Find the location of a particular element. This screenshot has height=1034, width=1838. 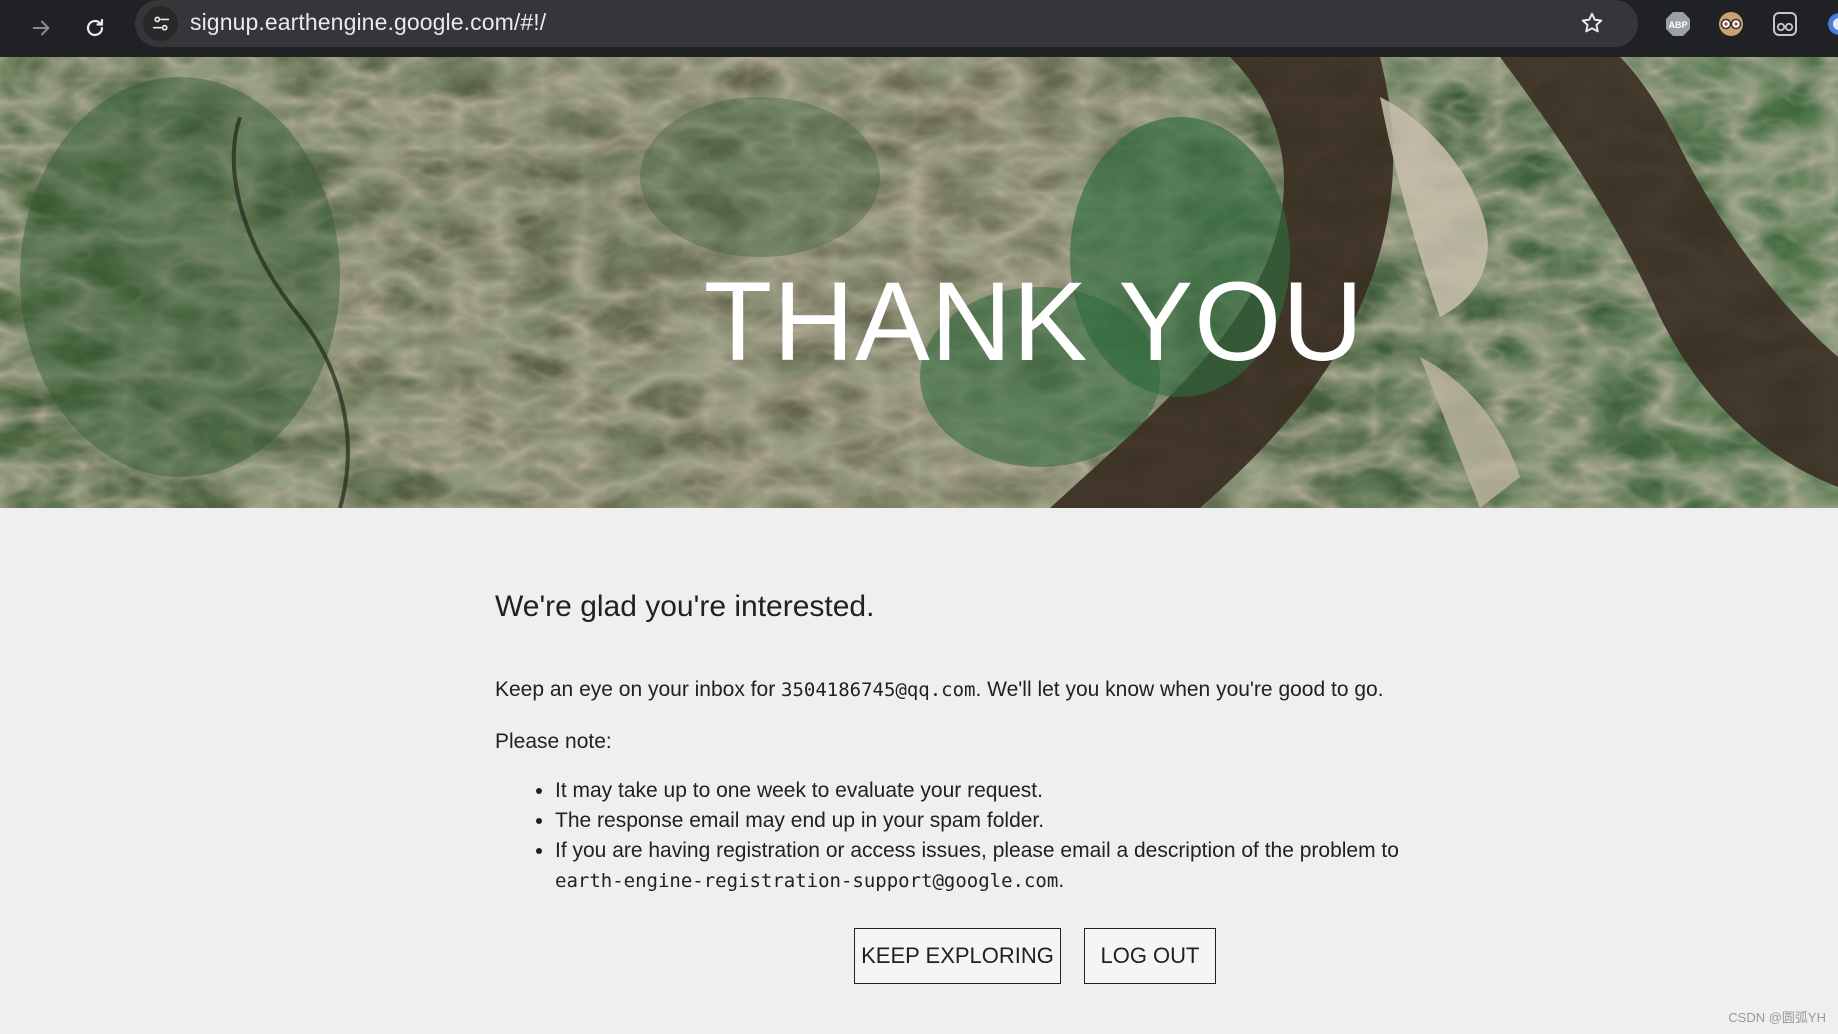

user-email: 3504186745@qq.com is located at coordinates (878, 690).